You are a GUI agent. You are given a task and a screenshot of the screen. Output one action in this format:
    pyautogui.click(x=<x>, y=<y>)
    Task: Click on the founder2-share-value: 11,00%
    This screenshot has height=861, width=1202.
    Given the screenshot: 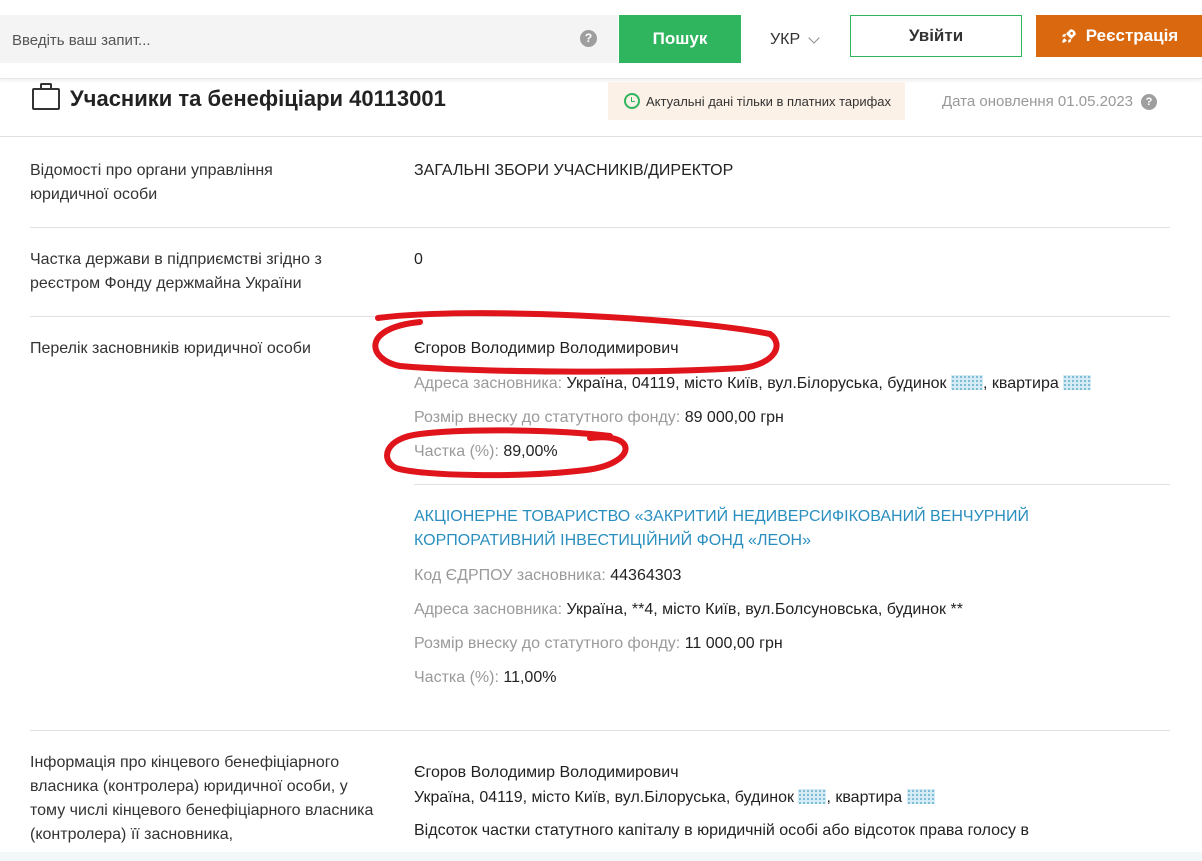 What is the action you would take?
    pyautogui.click(x=530, y=677)
    